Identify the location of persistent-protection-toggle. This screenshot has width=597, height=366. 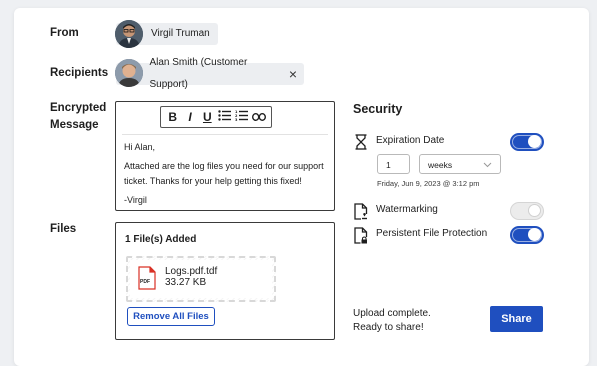
(527, 235).